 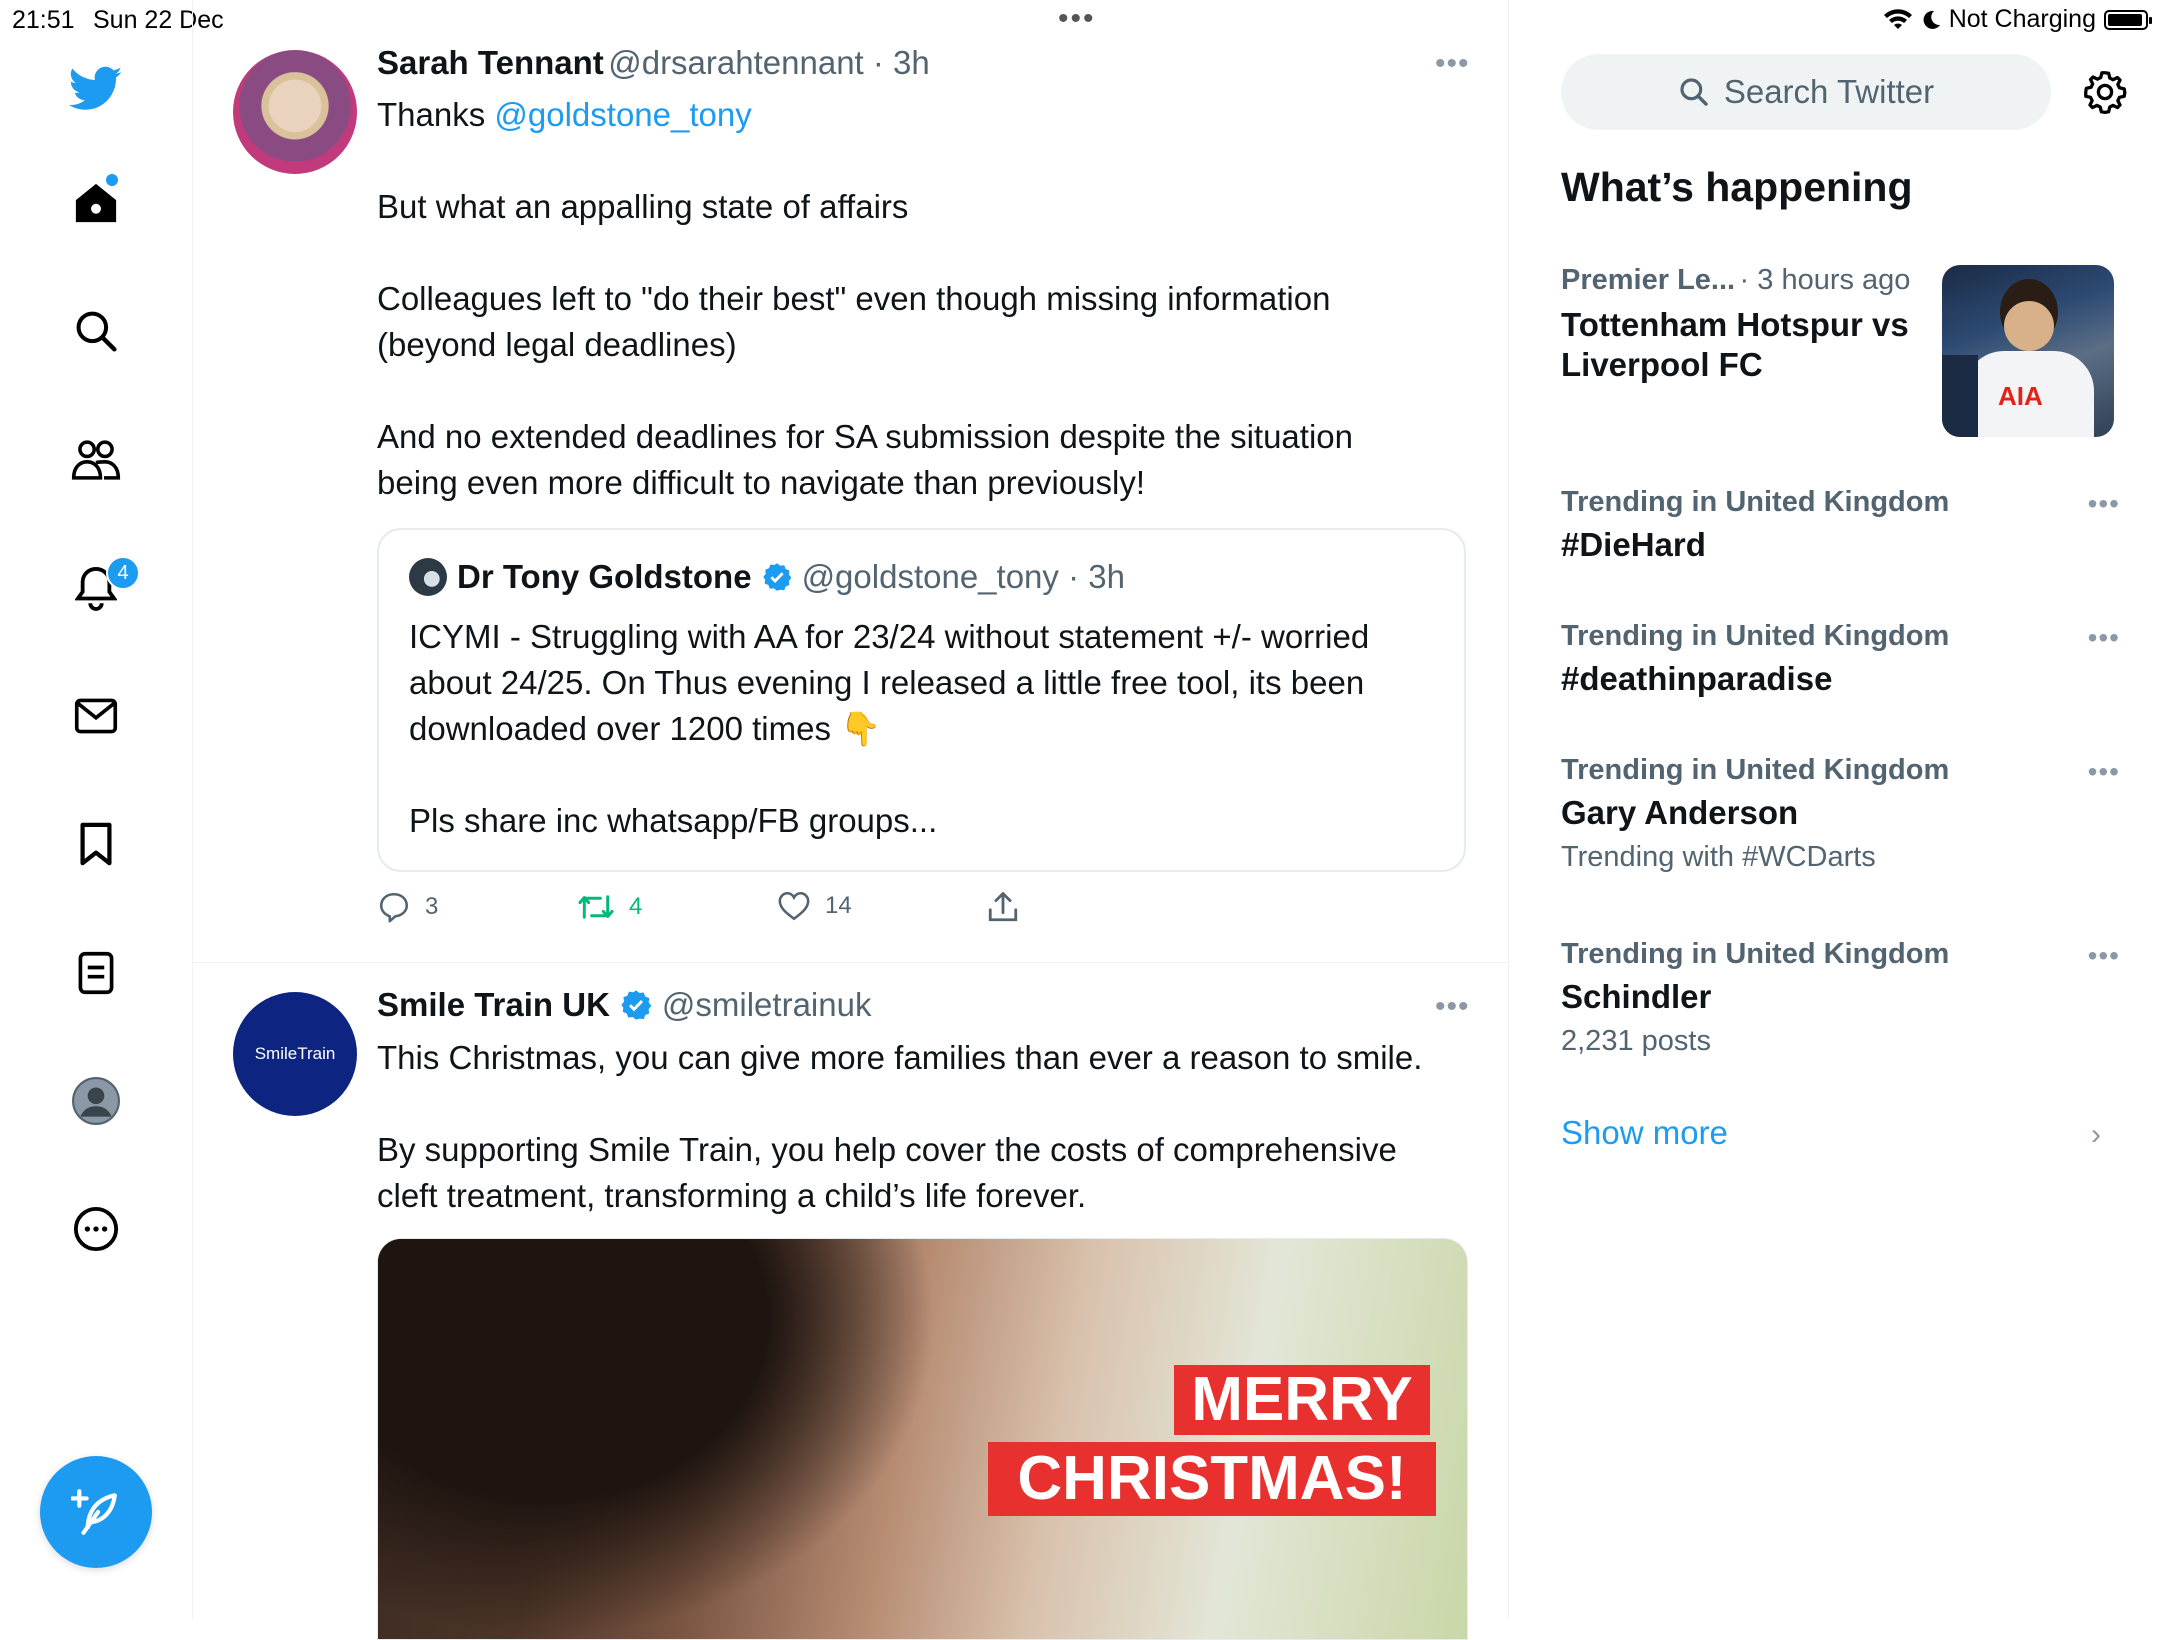 What do you see at coordinates (1829, 91) in the screenshot?
I see `search-placeholder: Search Twitter` at bounding box center [1829, 91].